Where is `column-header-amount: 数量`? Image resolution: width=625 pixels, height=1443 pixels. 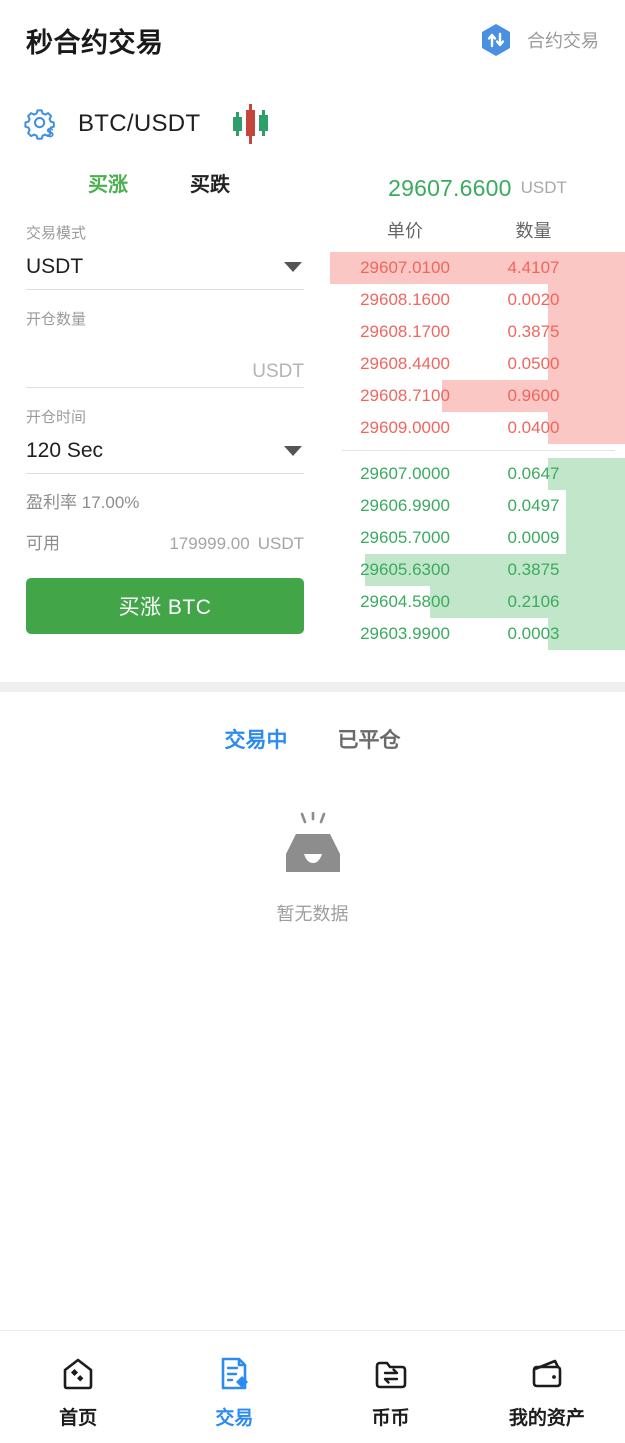 column-header-amount: 数量 is located at coordinates (533, 231).